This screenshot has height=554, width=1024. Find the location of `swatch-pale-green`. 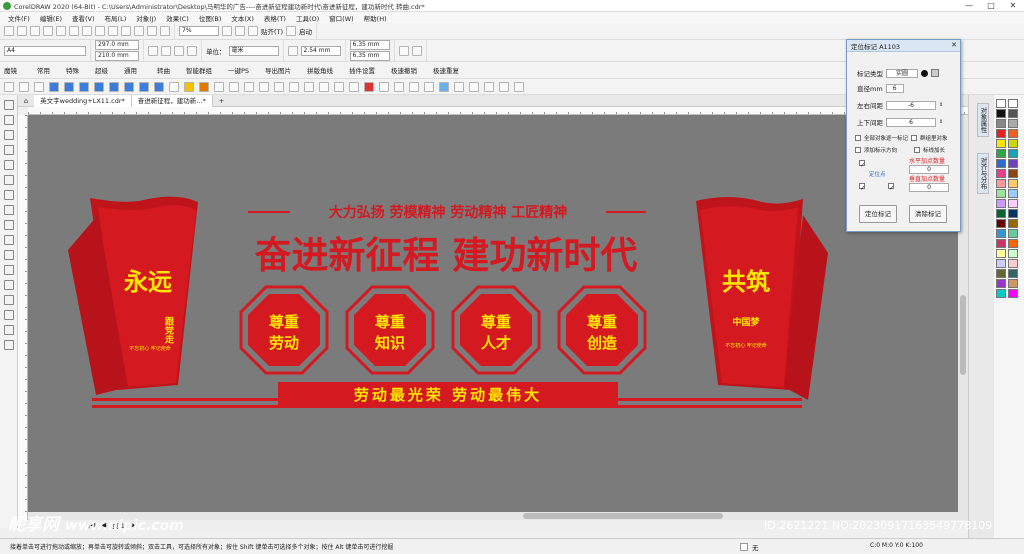

swatch-pale-green is located at coordinates (1013, 253).